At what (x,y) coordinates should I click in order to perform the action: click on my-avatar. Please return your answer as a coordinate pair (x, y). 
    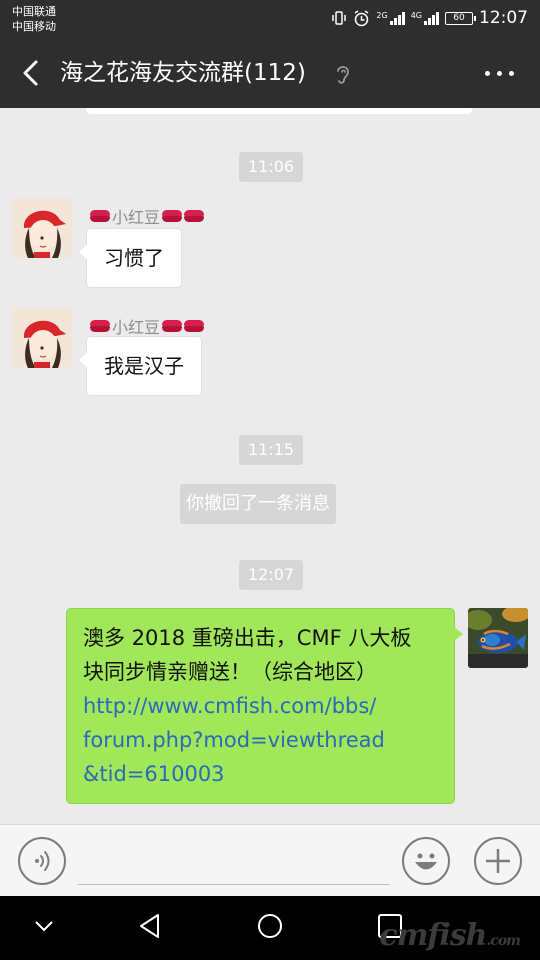
    Looking at the image, I should click on (498, 638).